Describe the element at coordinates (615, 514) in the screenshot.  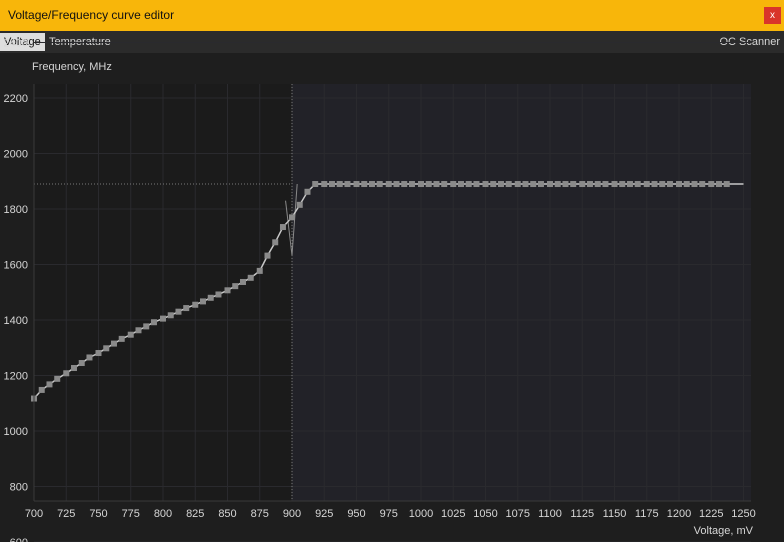
I see `x-tick-label: 1150` at that location.